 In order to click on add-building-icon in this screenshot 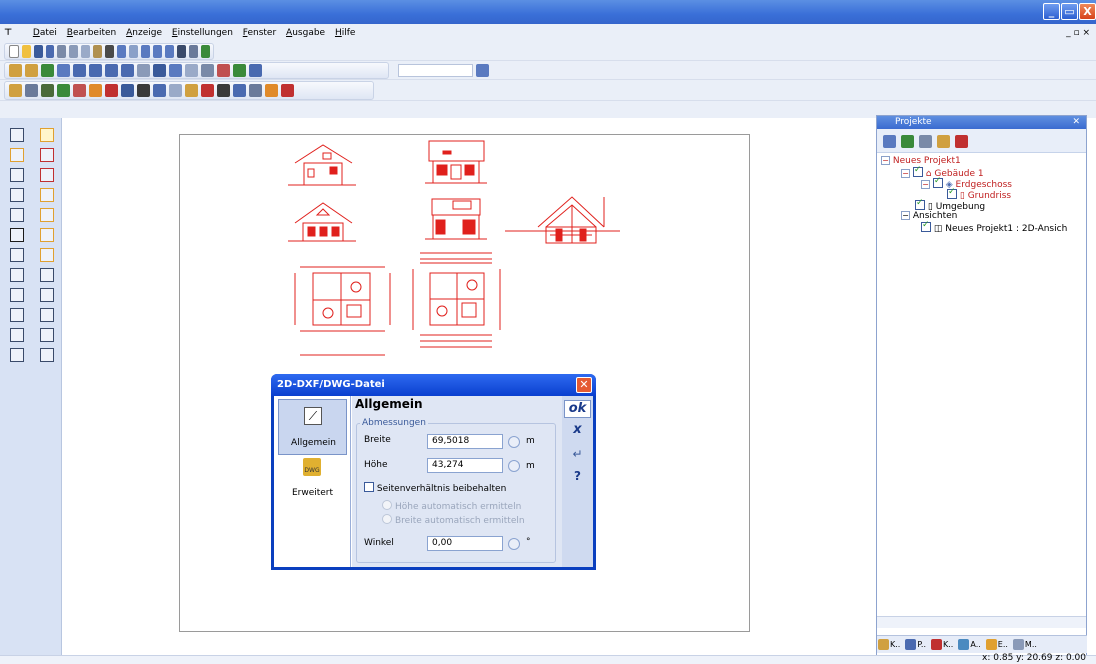, I will do `click(961, 141)`.